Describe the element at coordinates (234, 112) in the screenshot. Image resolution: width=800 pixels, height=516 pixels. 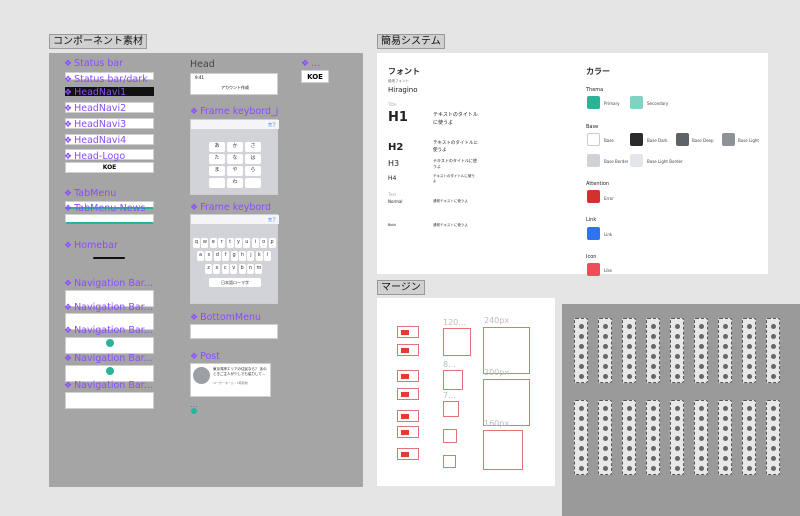
I see `component-frame-keybord-j: ❖ Frame keybord_j` at that location.